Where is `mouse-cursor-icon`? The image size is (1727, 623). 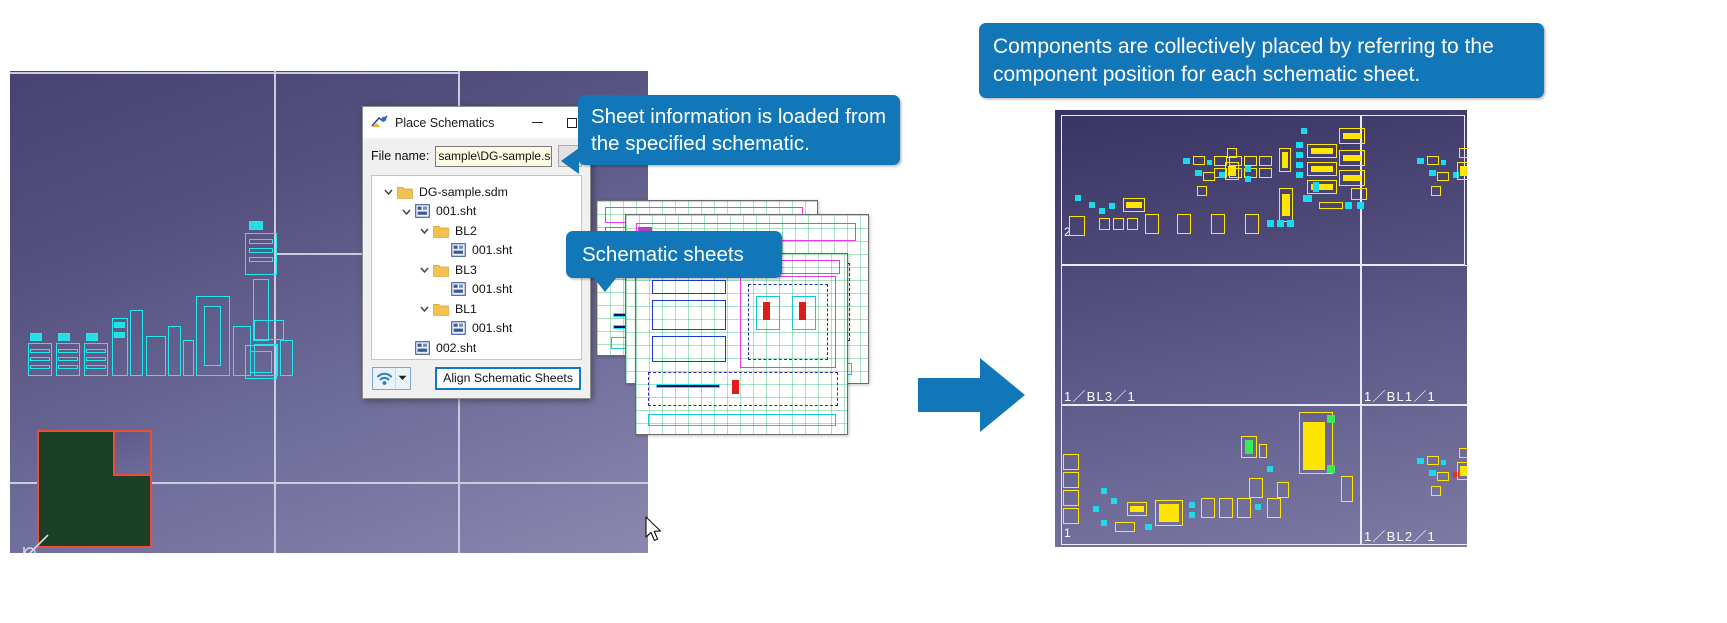 mouse-cursor-icon is located at coordinates (653, 529).